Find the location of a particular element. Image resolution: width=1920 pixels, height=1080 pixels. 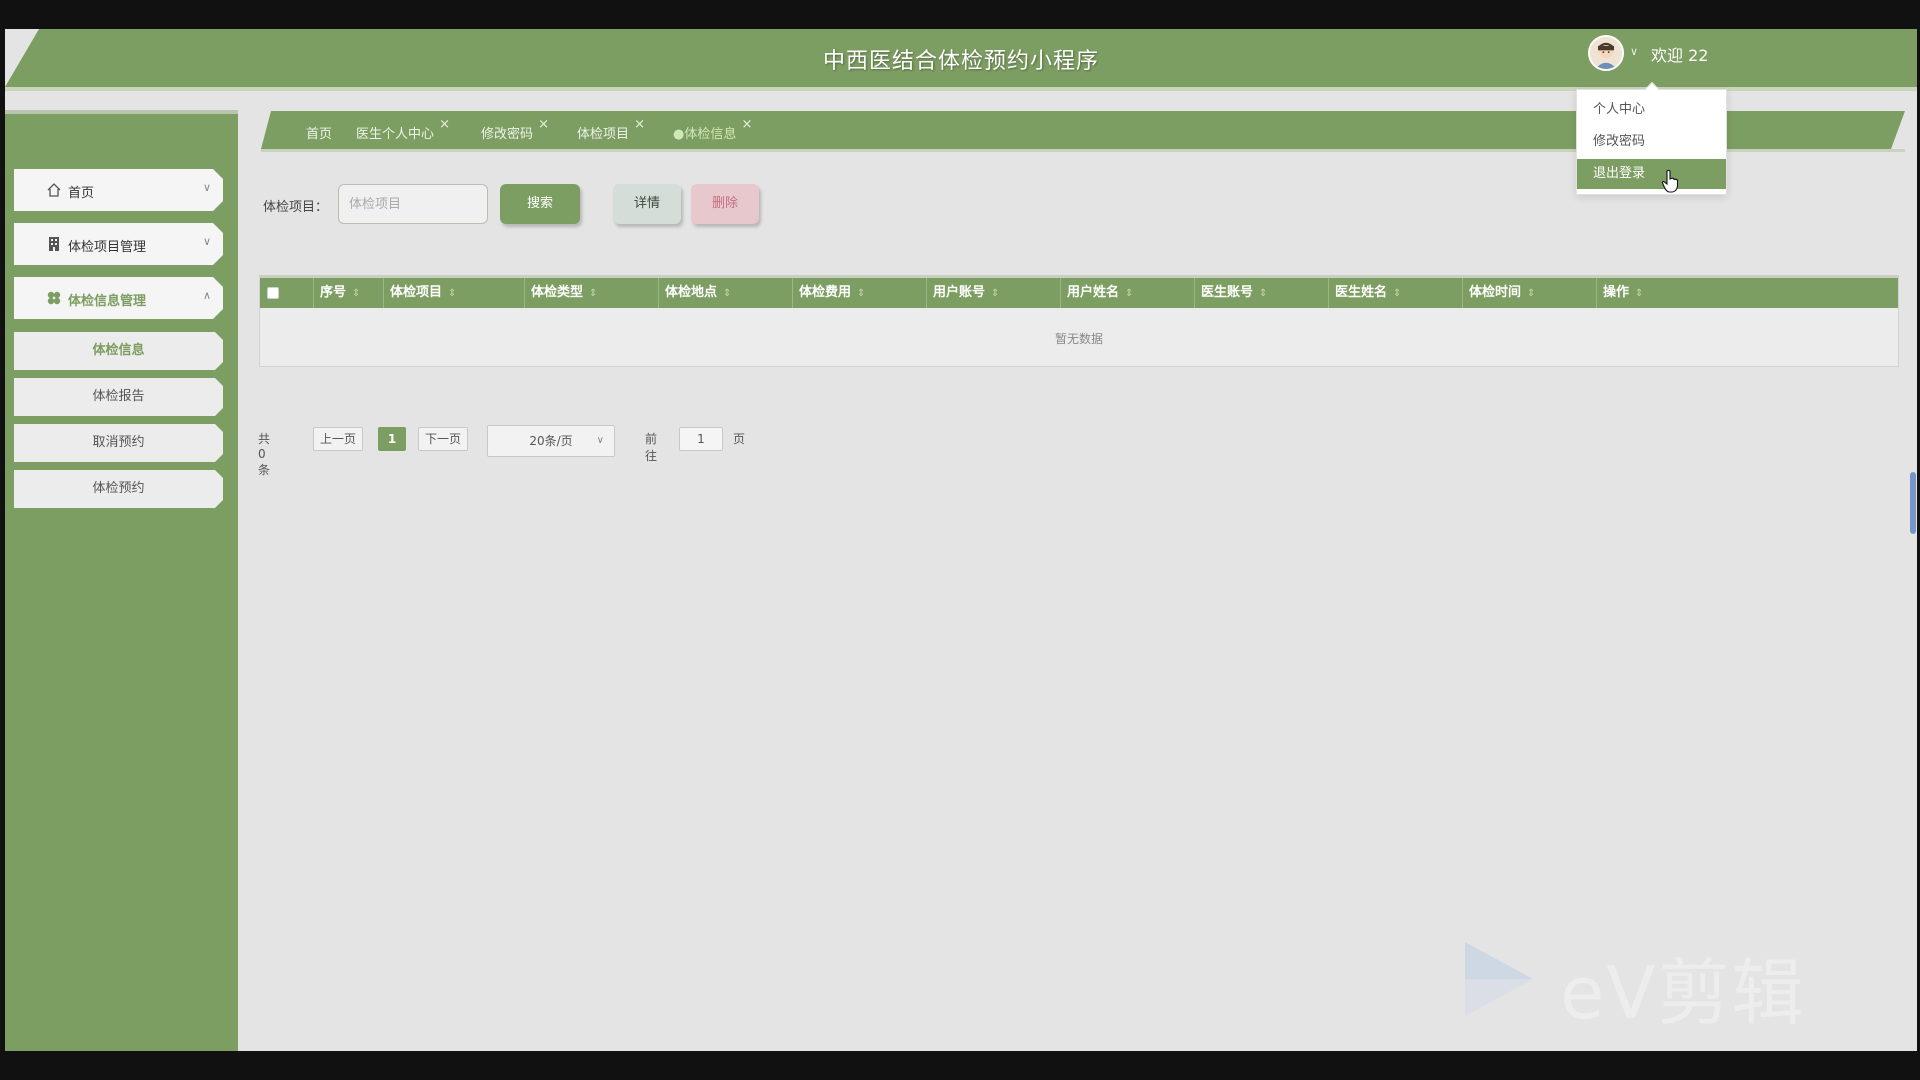

column-header: 体检地点 ⇕ is located at coordinates (725, 293).